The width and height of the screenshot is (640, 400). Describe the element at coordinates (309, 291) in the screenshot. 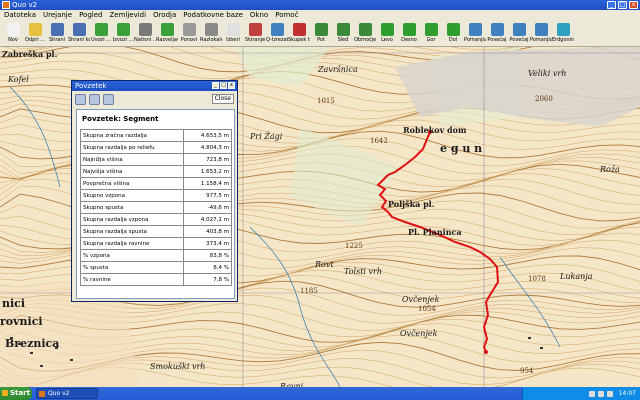

I see `map-label: 1185` at that location.